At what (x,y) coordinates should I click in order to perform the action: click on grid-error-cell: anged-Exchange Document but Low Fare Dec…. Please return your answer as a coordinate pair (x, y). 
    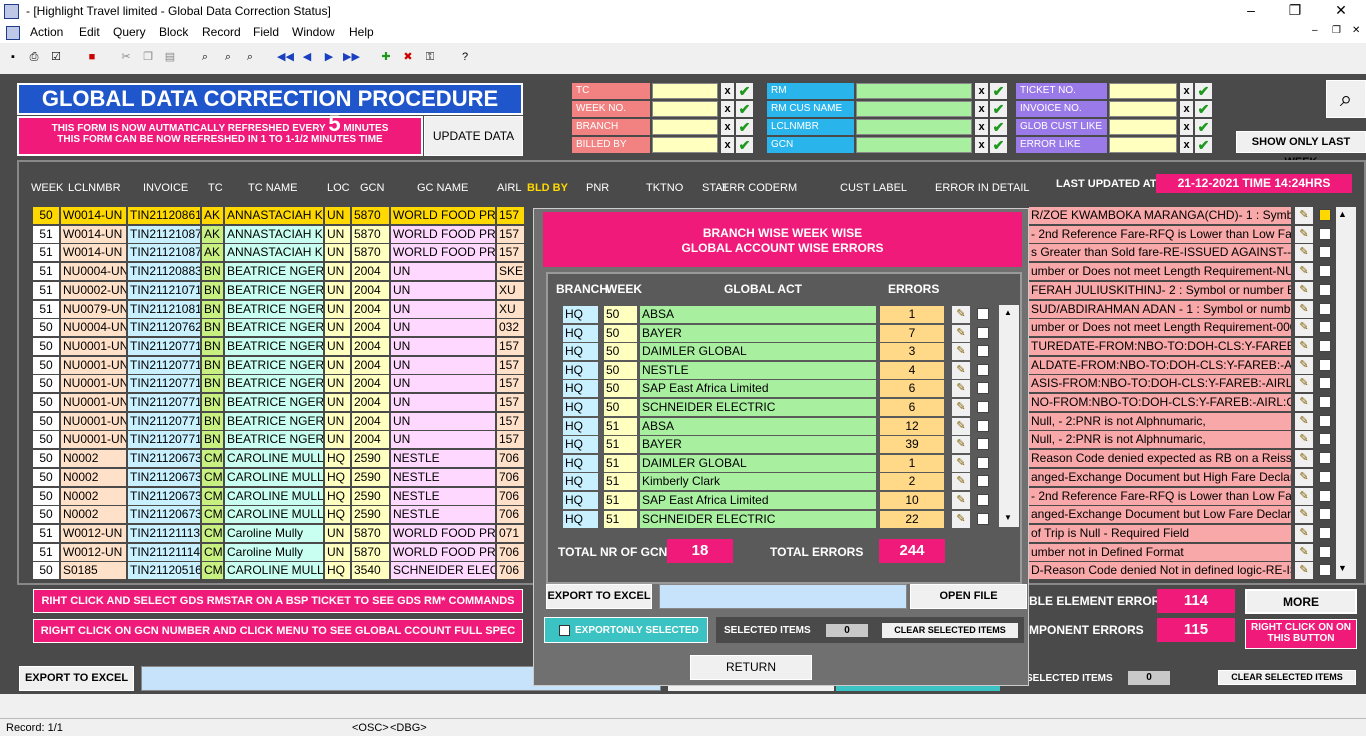
    Looking at the image, I should click on (1160, 515).